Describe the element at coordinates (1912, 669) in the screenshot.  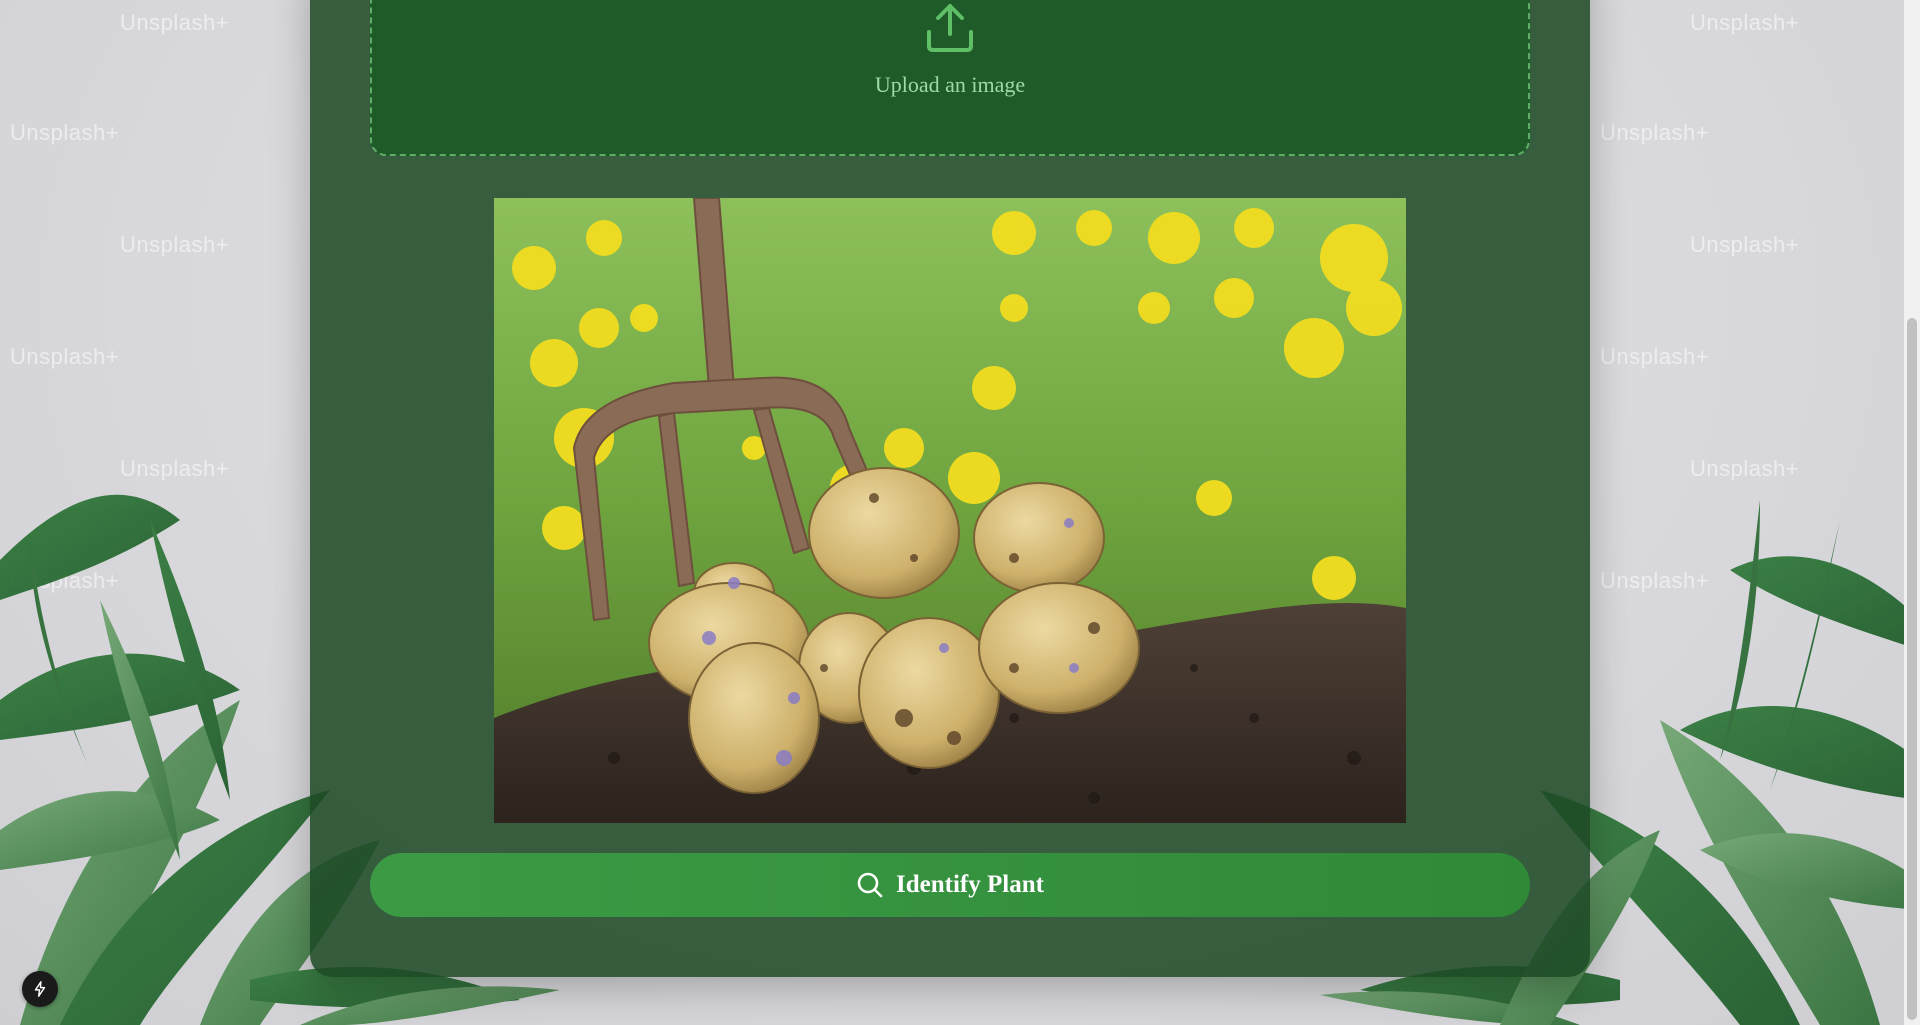
I see `scrollbar-thumb` at that location.